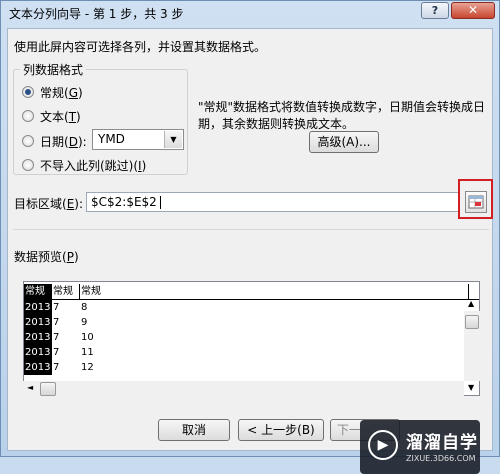 This screenshot has height=474, width=500. Describe the element at coordinates (471, 387) in the screenshot. I see `scroll-down-icon: ▼` at that location.